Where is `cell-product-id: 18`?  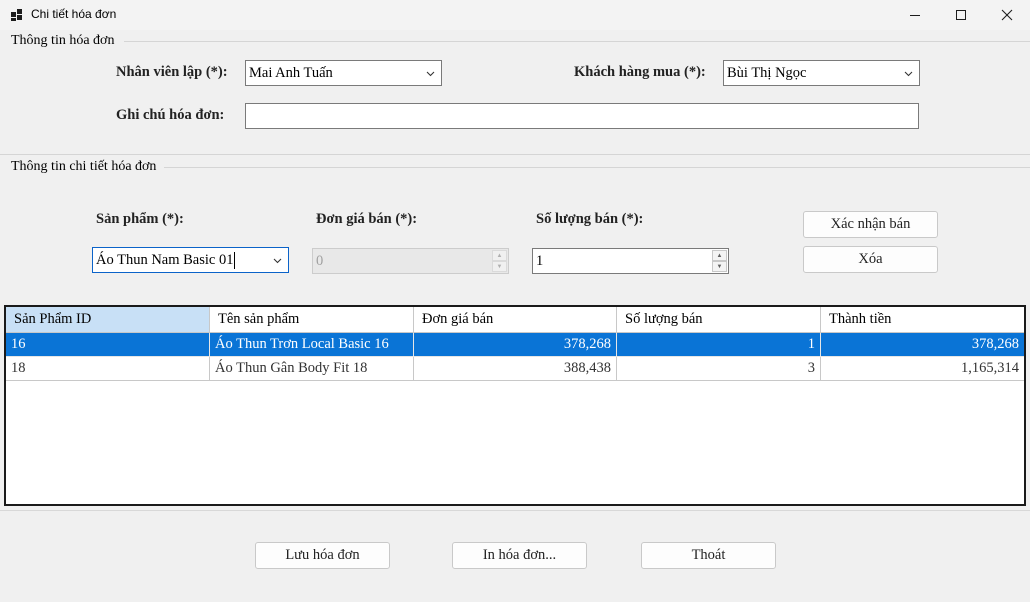 cell-product-id: 18 is located at coordinates (108, 369).